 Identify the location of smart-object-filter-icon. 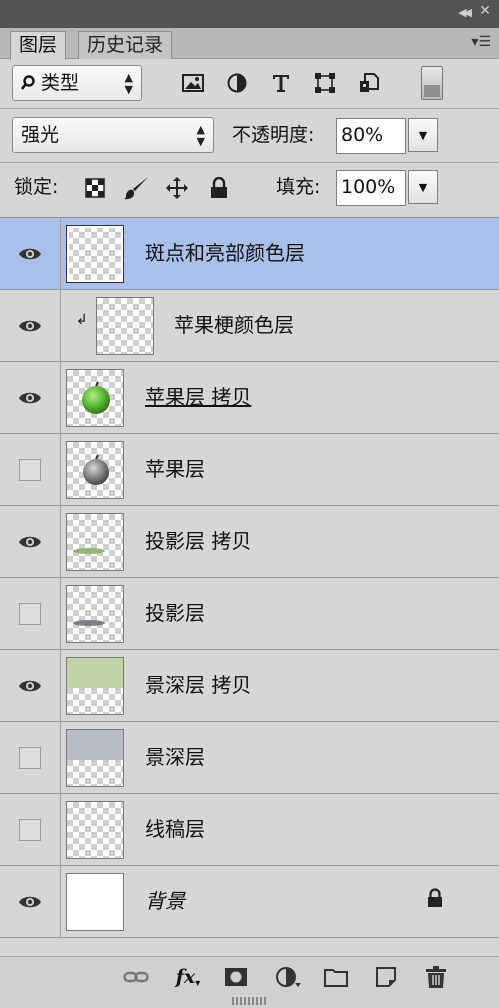
(369, 83).